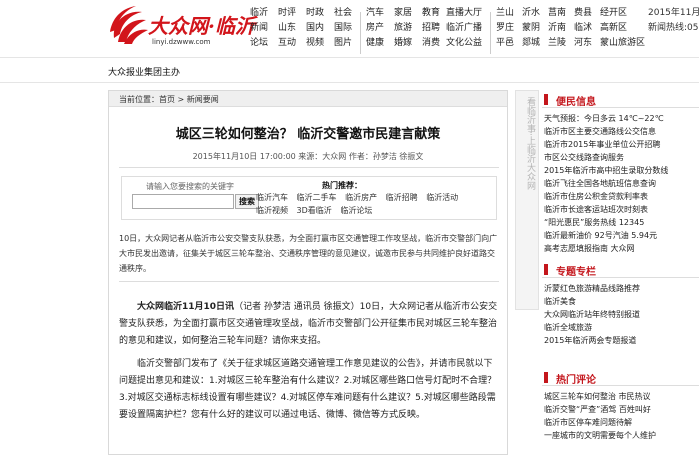 The width and height of the screenshot is (699, 455). What do you see at coordinates (557, 43) in the screenshot?
I see `nav-link: 兰陵` at bounding box center [557, 43].